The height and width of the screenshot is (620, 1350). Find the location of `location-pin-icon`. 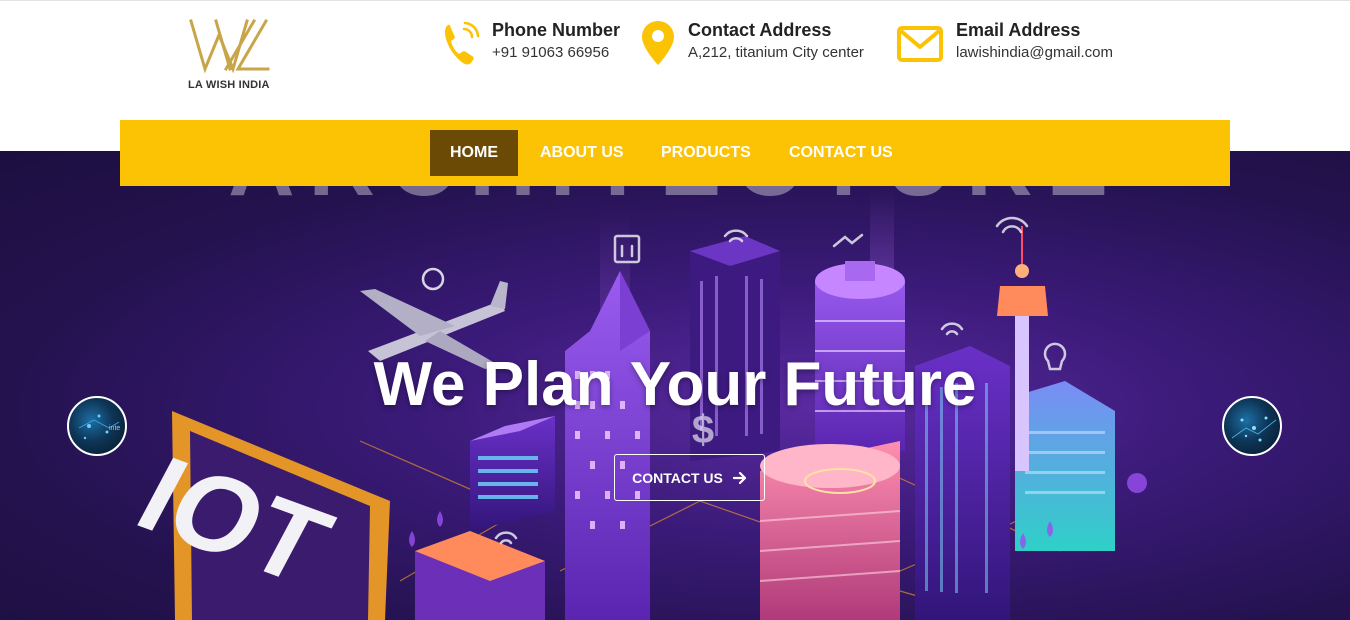

location-pin-icon is located at coordinates (658, 43).